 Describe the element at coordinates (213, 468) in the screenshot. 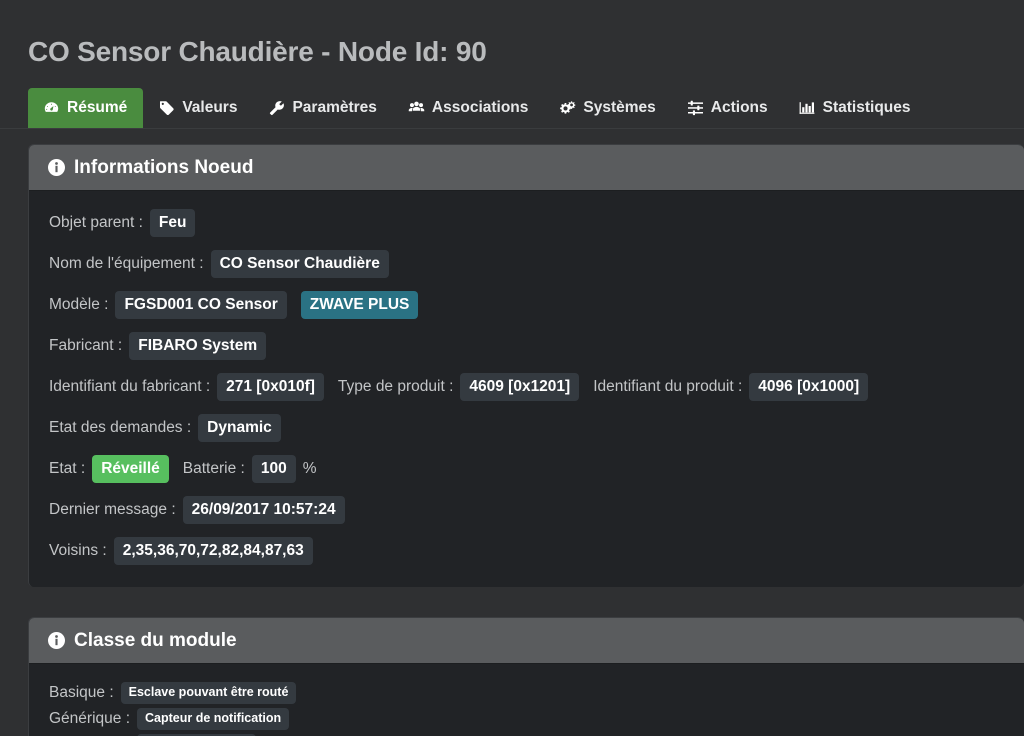

I see `label-batterie: Batterie :` at that location.